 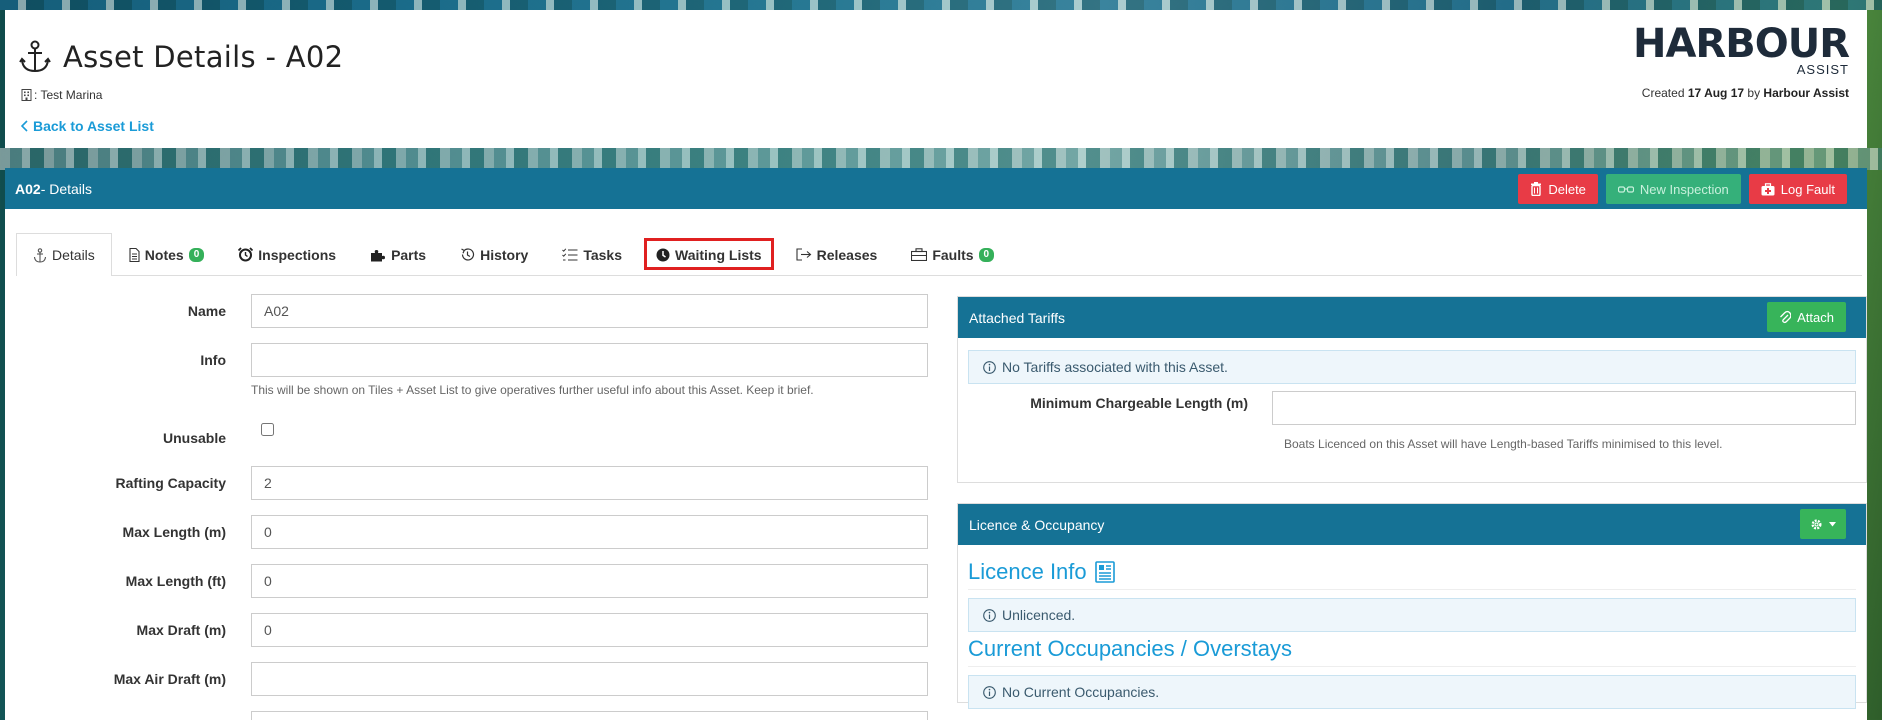 What do you see at coordinates (570, 254) in the screenshot?
I see `task-list-icon` at bounding box center [570, 254].